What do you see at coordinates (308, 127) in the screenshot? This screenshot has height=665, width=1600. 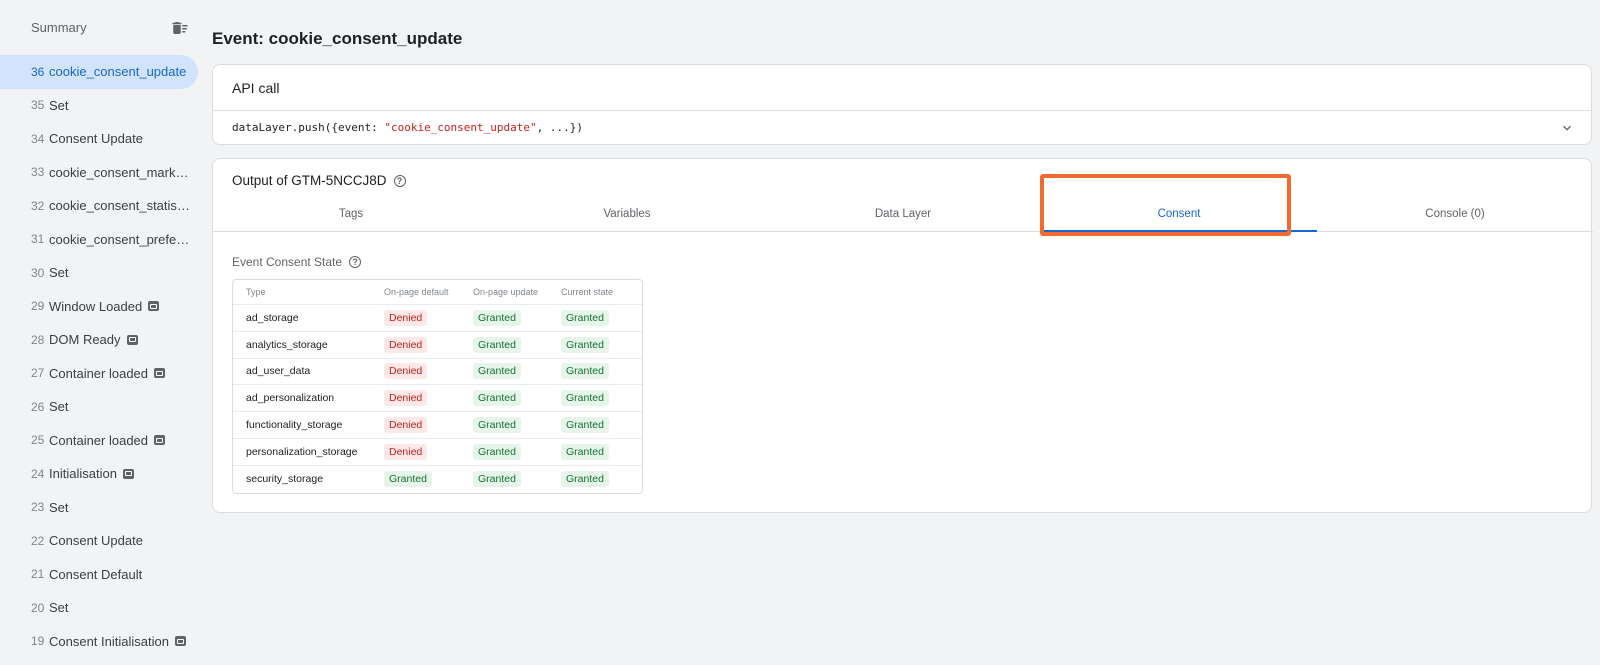 I see `code-prefix: dataLayer.push({event:` at bounding box center [308, 127].